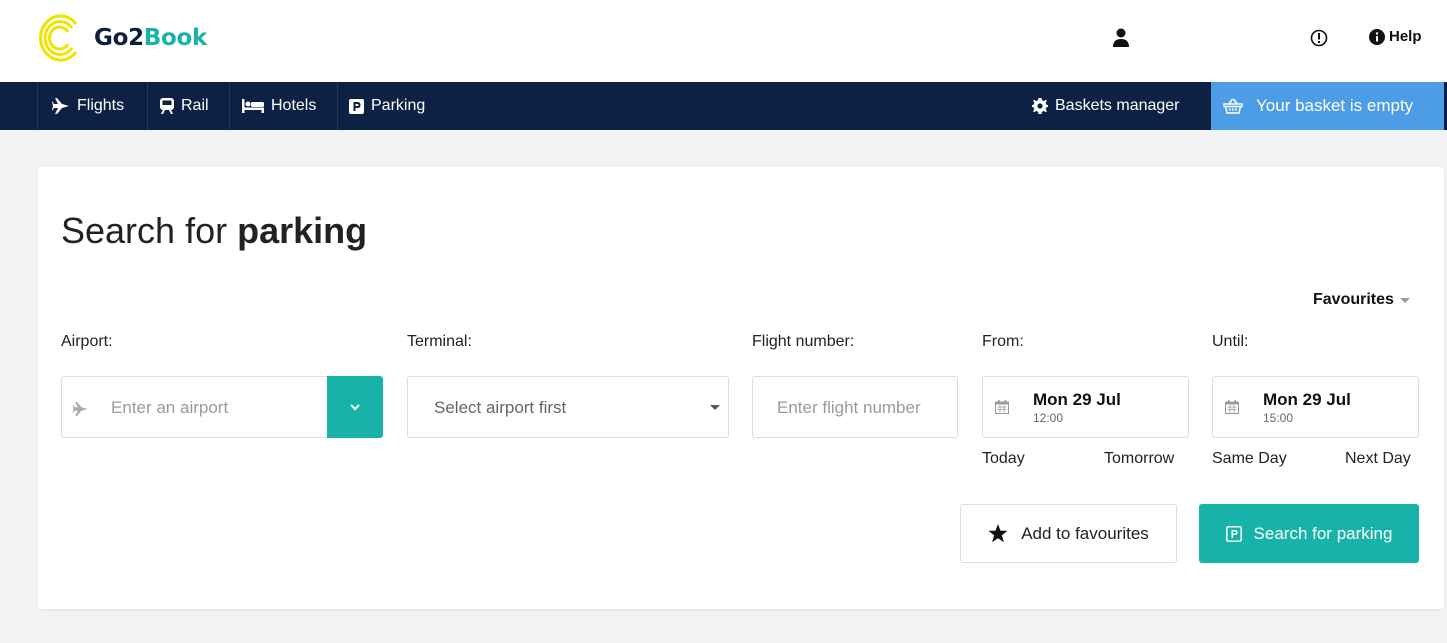  I want to click on until-label: Until:, so click(1230, 341).